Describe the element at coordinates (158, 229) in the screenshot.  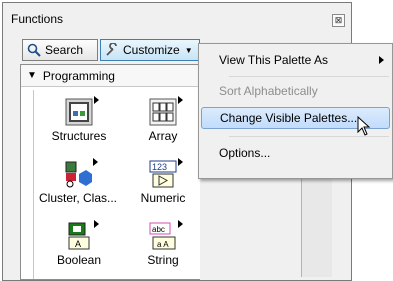
I see `svg-text: abc` at that location.